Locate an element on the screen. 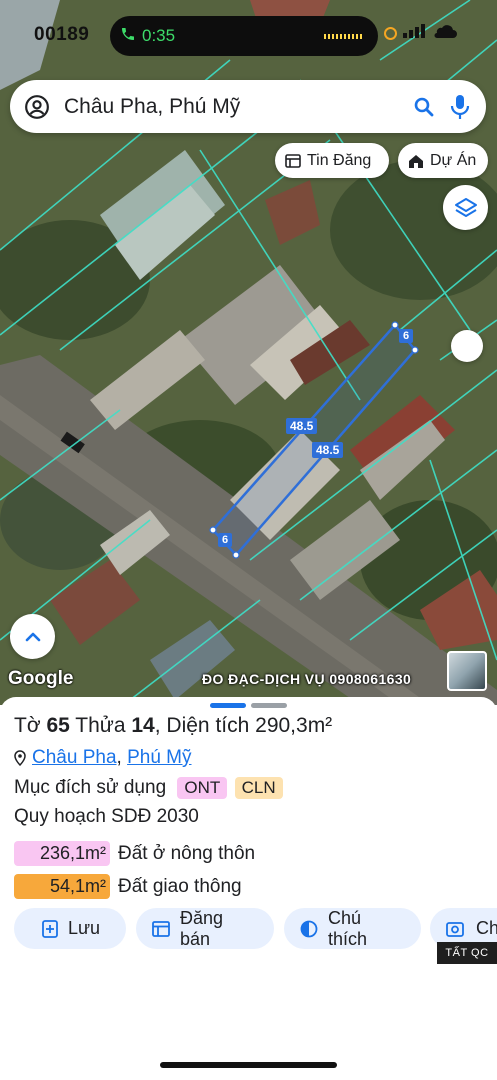  street-view-thumbnail is located at coordinates (467, 671).